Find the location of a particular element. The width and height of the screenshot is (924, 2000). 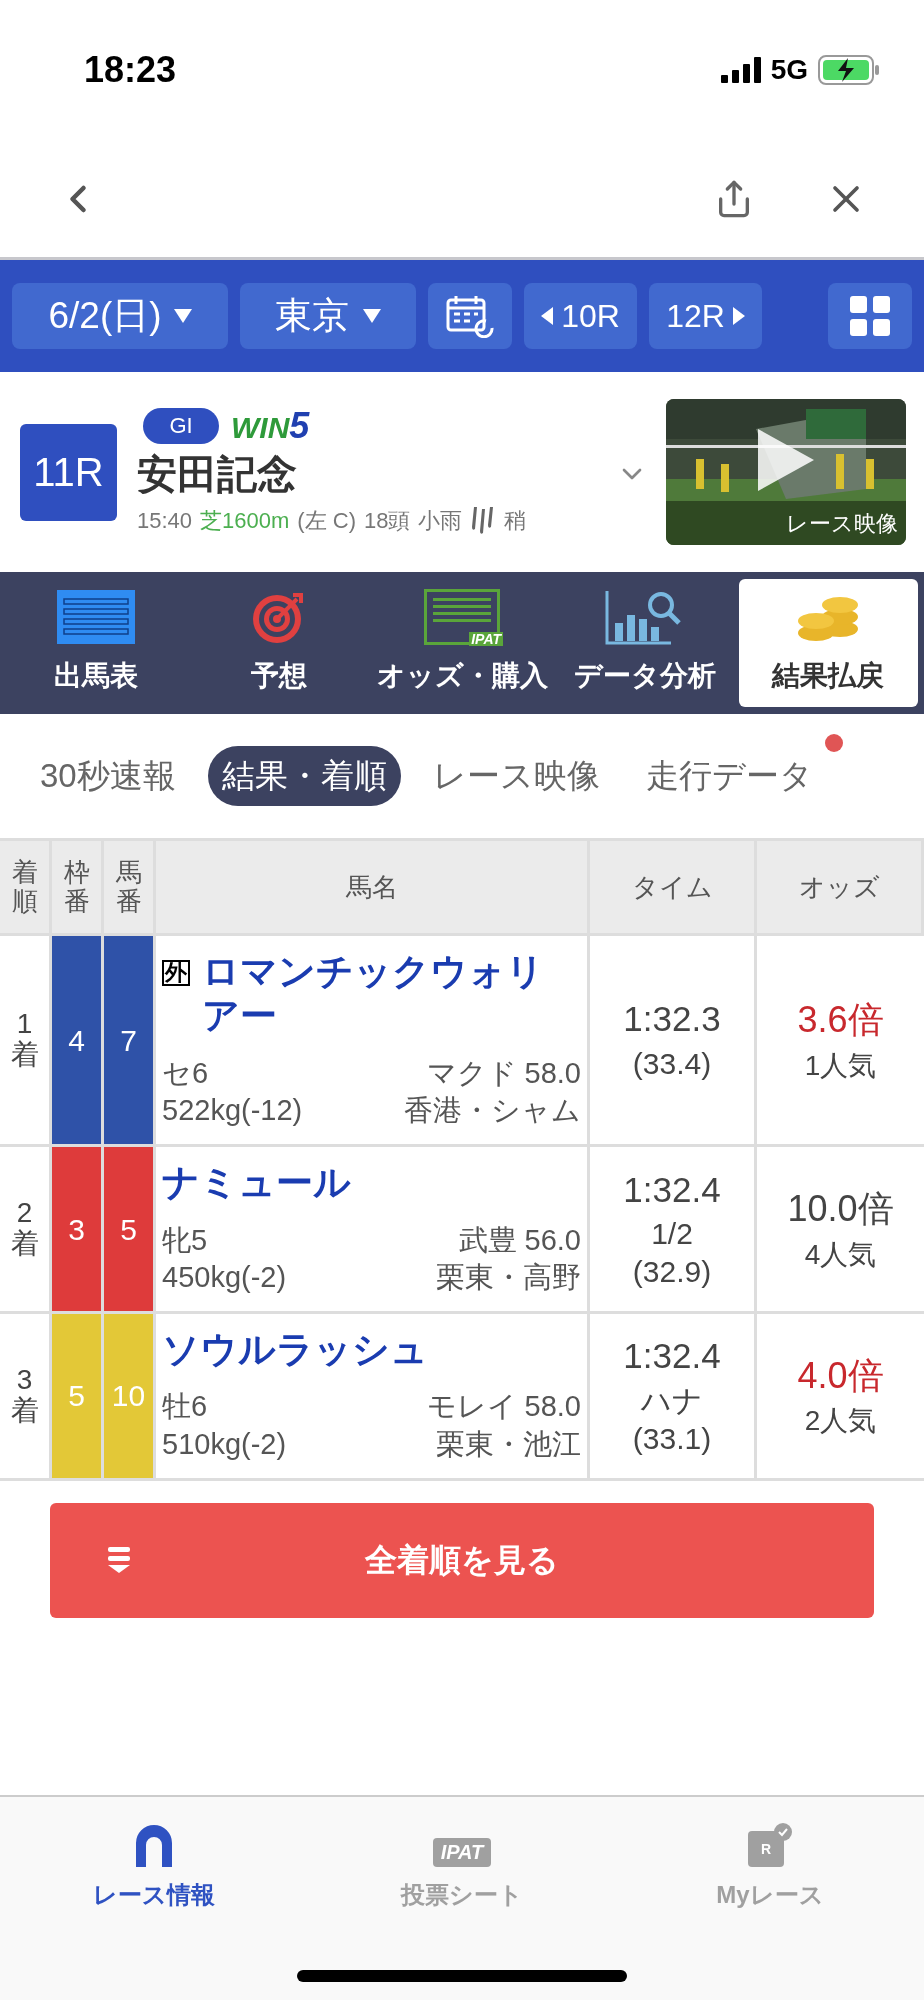

last-3f-time: (33.4) is located at coordinates (672, 1064).